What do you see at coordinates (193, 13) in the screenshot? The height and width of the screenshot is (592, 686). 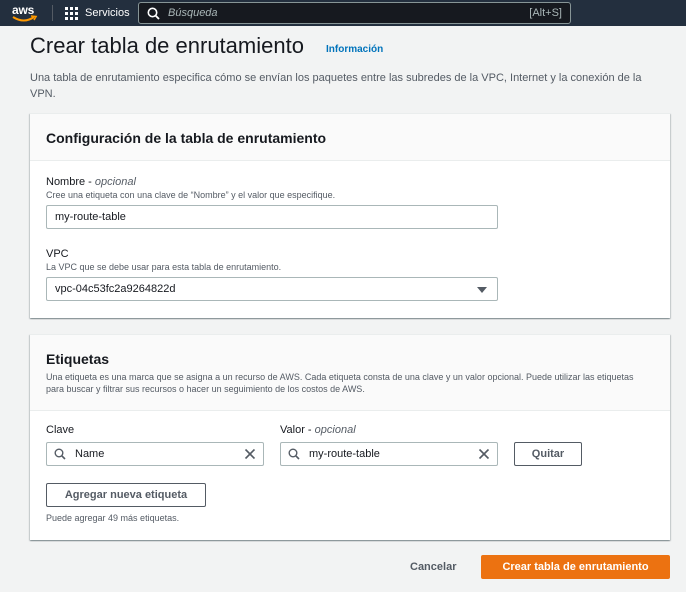 I see `search-placeholder: Búsqueda` at bounding box center [193, 13].